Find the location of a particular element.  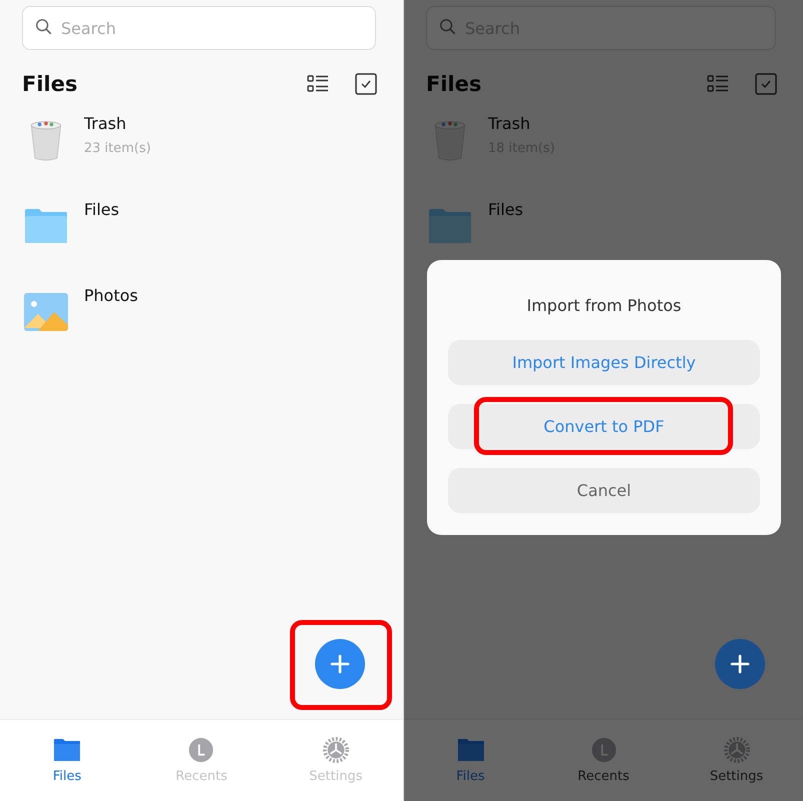

cancel-button: Cancel is located at coordinates (604, 490).